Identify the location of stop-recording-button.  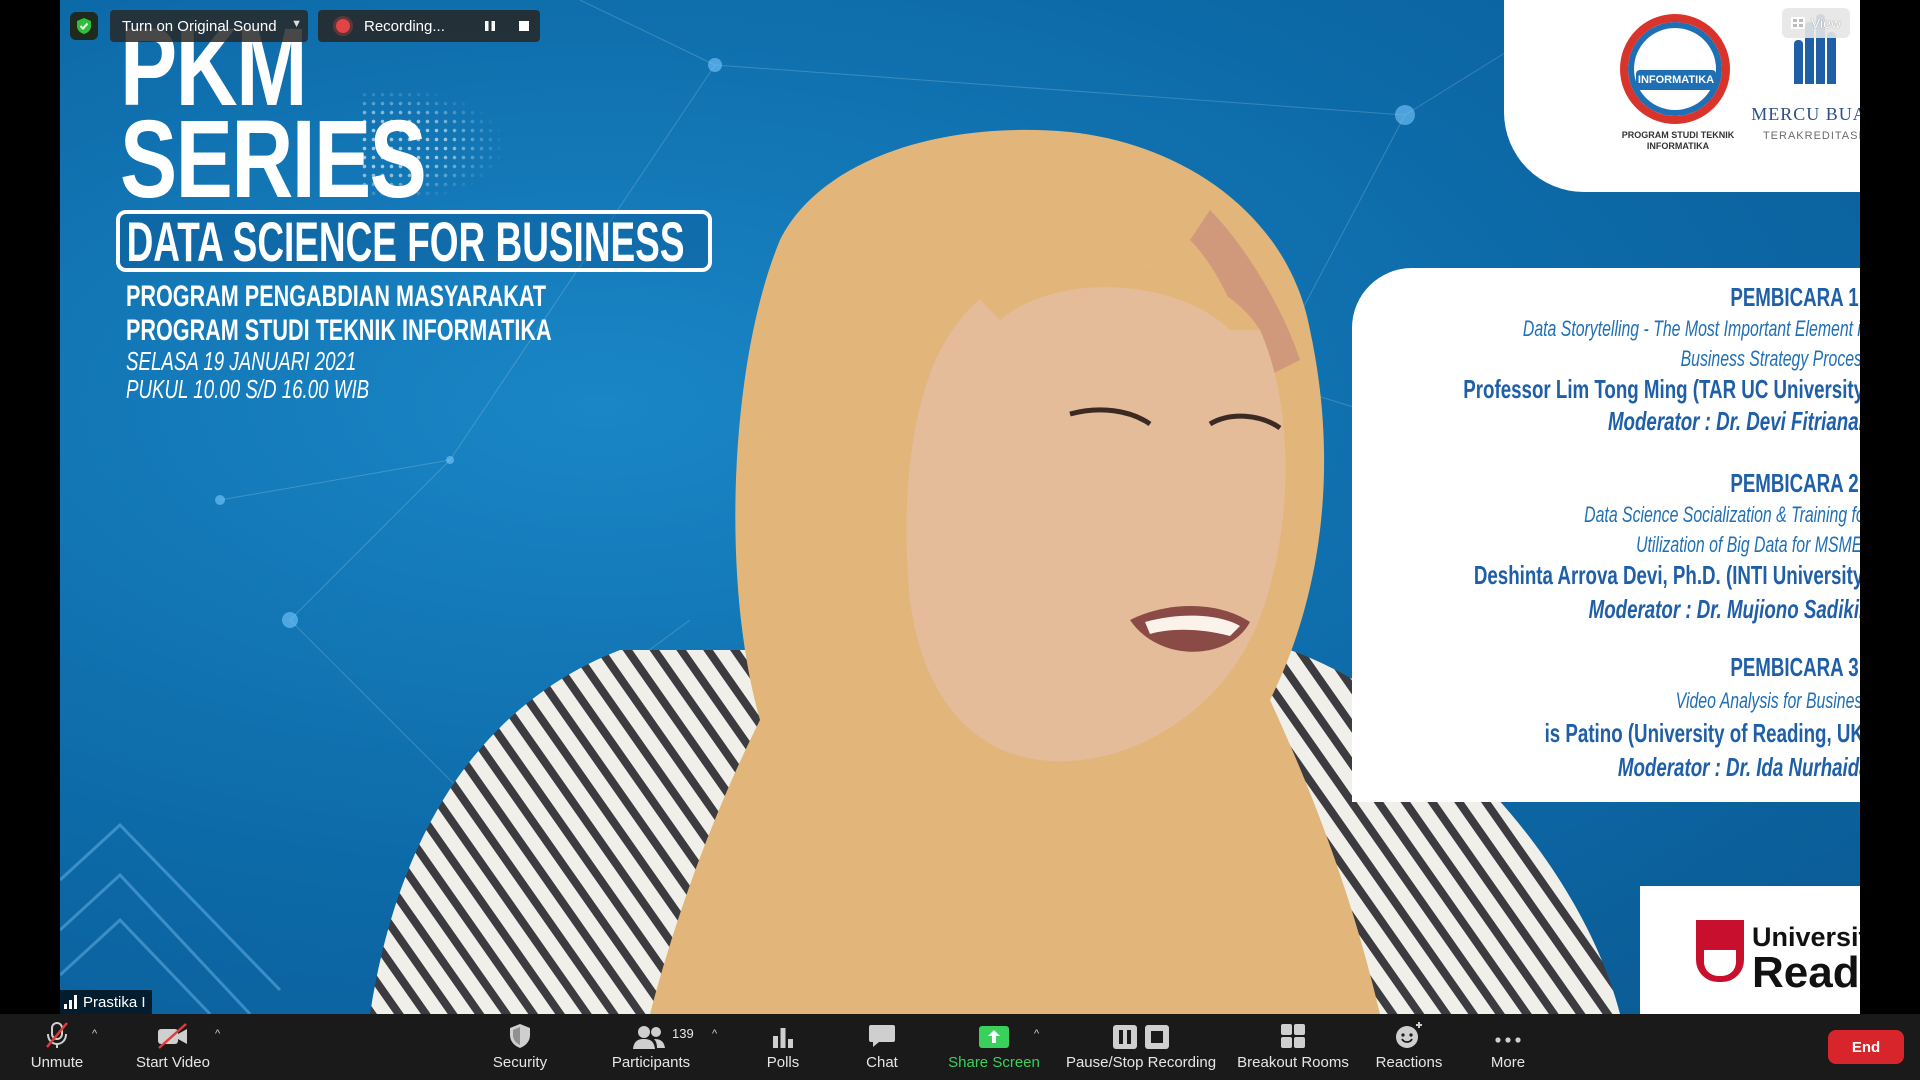
(524, 26).